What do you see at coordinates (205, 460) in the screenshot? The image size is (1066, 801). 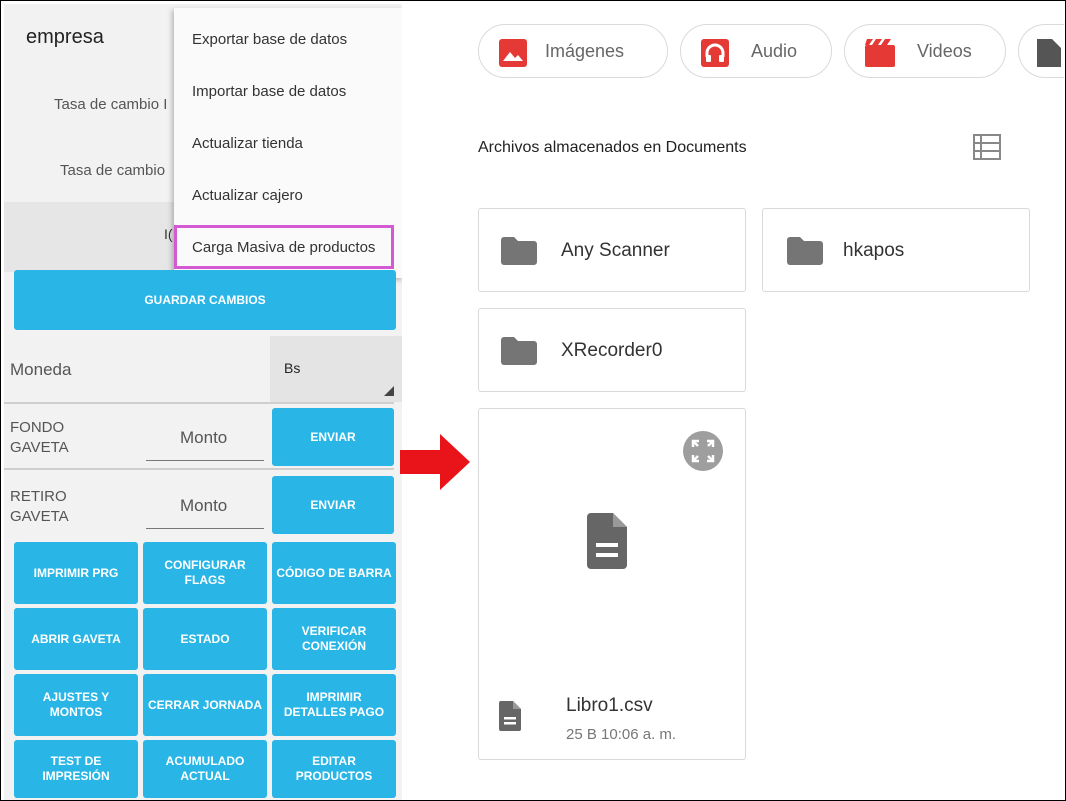 I see `drawer-fund-underline` at bounding box center [205, 460].